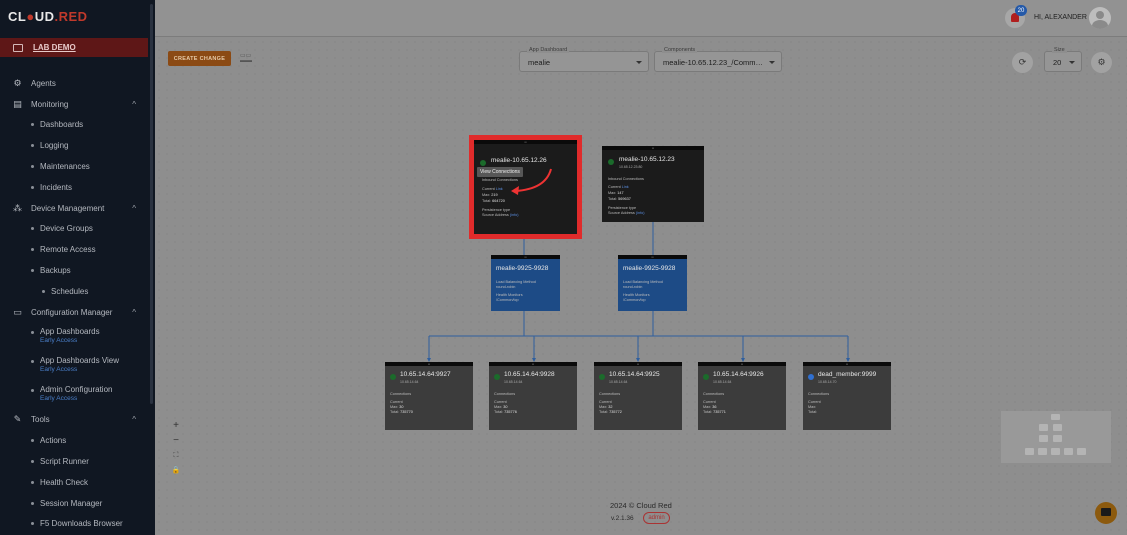  I want to click on sidebar-section-device-management: ⁂ Device Management ^, so click(74, 208).